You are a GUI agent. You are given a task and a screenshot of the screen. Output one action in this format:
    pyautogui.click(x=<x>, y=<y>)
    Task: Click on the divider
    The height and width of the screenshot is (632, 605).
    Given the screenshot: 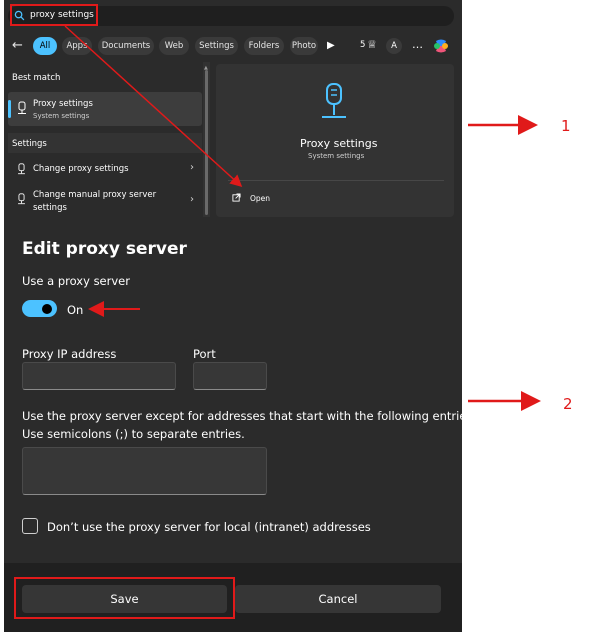 What is the action you would take?
    pyautogui.click(x=336, y=180)
    